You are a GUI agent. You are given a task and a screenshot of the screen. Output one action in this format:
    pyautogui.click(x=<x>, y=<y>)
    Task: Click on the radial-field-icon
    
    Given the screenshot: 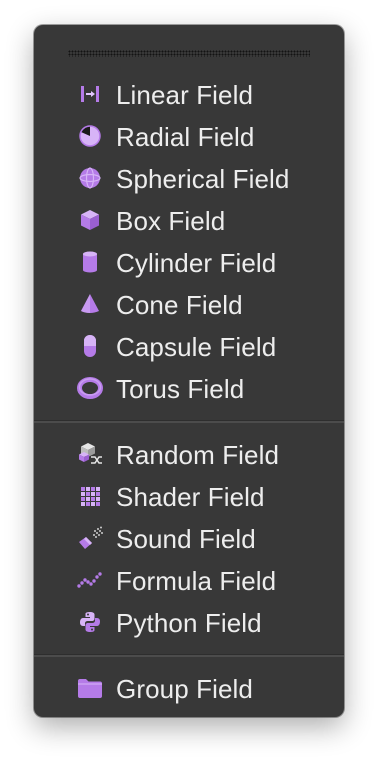 What is the action you would take?
    pyautogui.click(x=90, y=136)
    